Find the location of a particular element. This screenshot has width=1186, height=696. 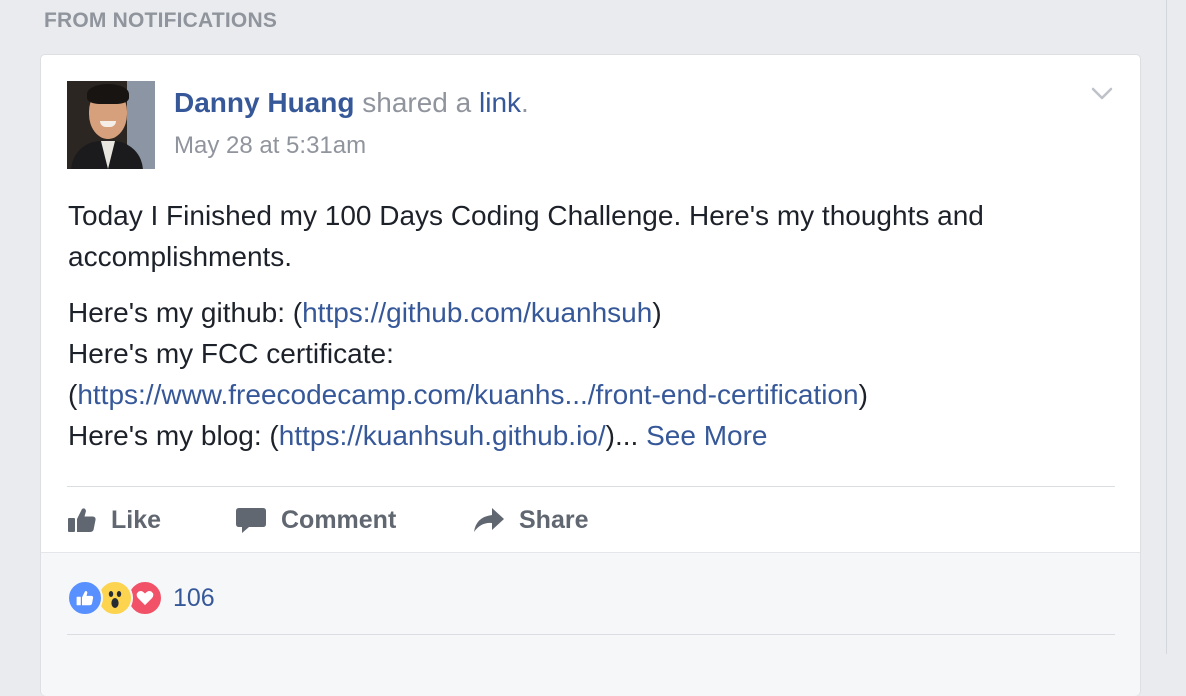

fcc-prefix: Here's my FCC certificate: is located at coordinates (231, 353).